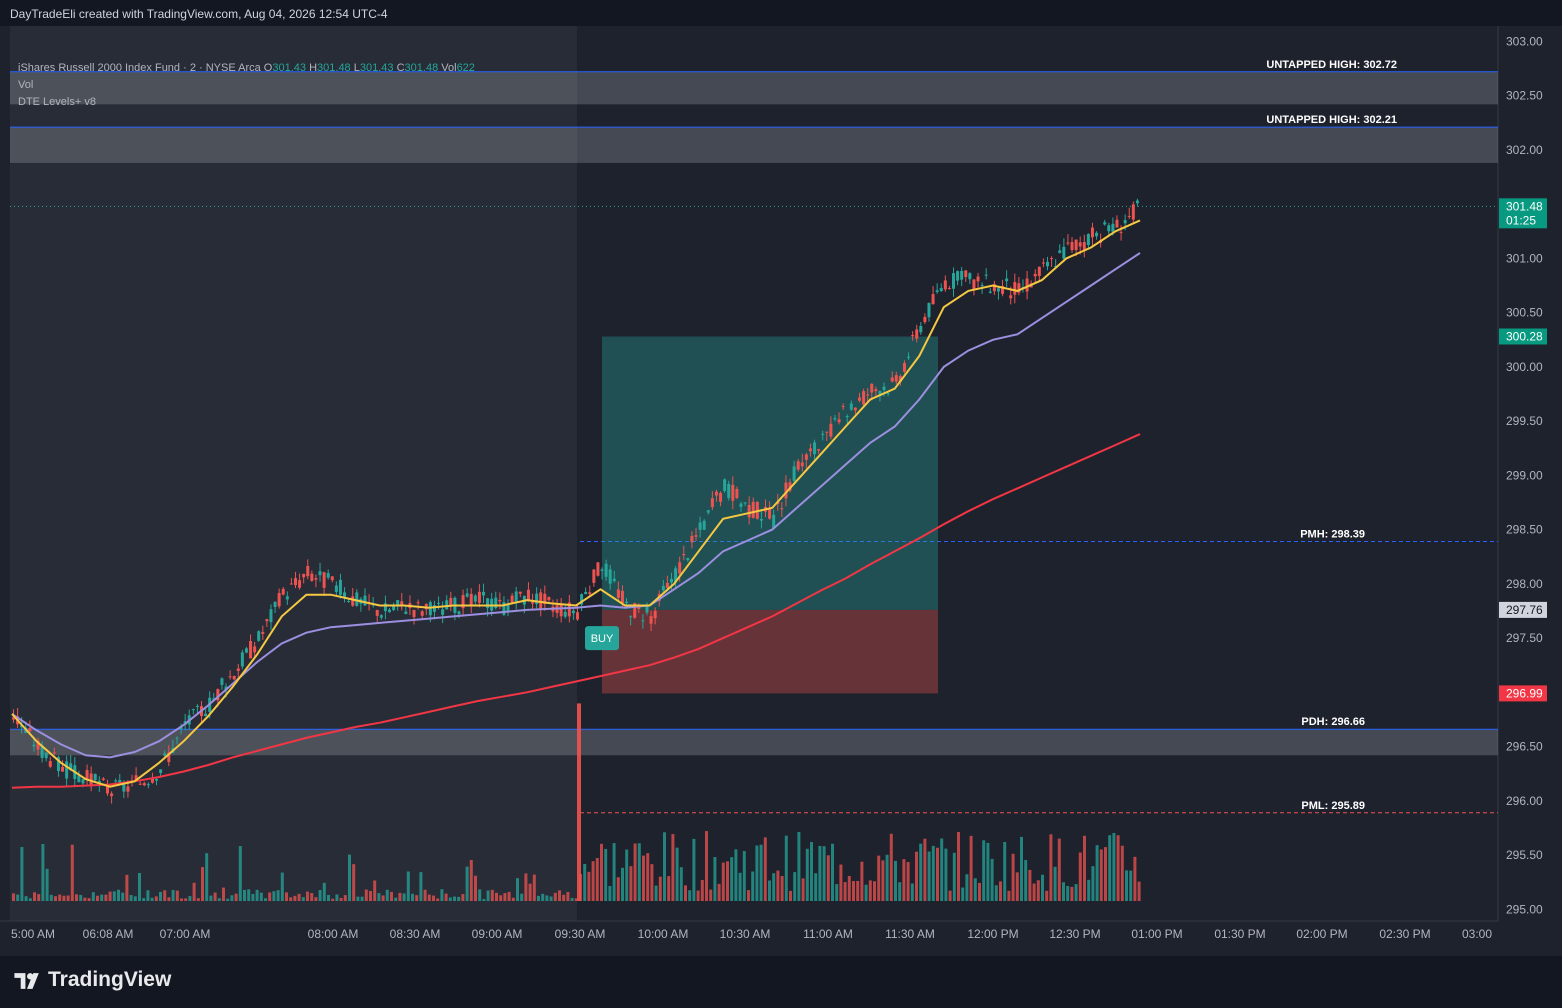 The width and height of the screenshot is (1562, 1008). Describe the element at coordinates (1524, 530) in the screenshot. I see `y-tick-label: 298.50` at that location.